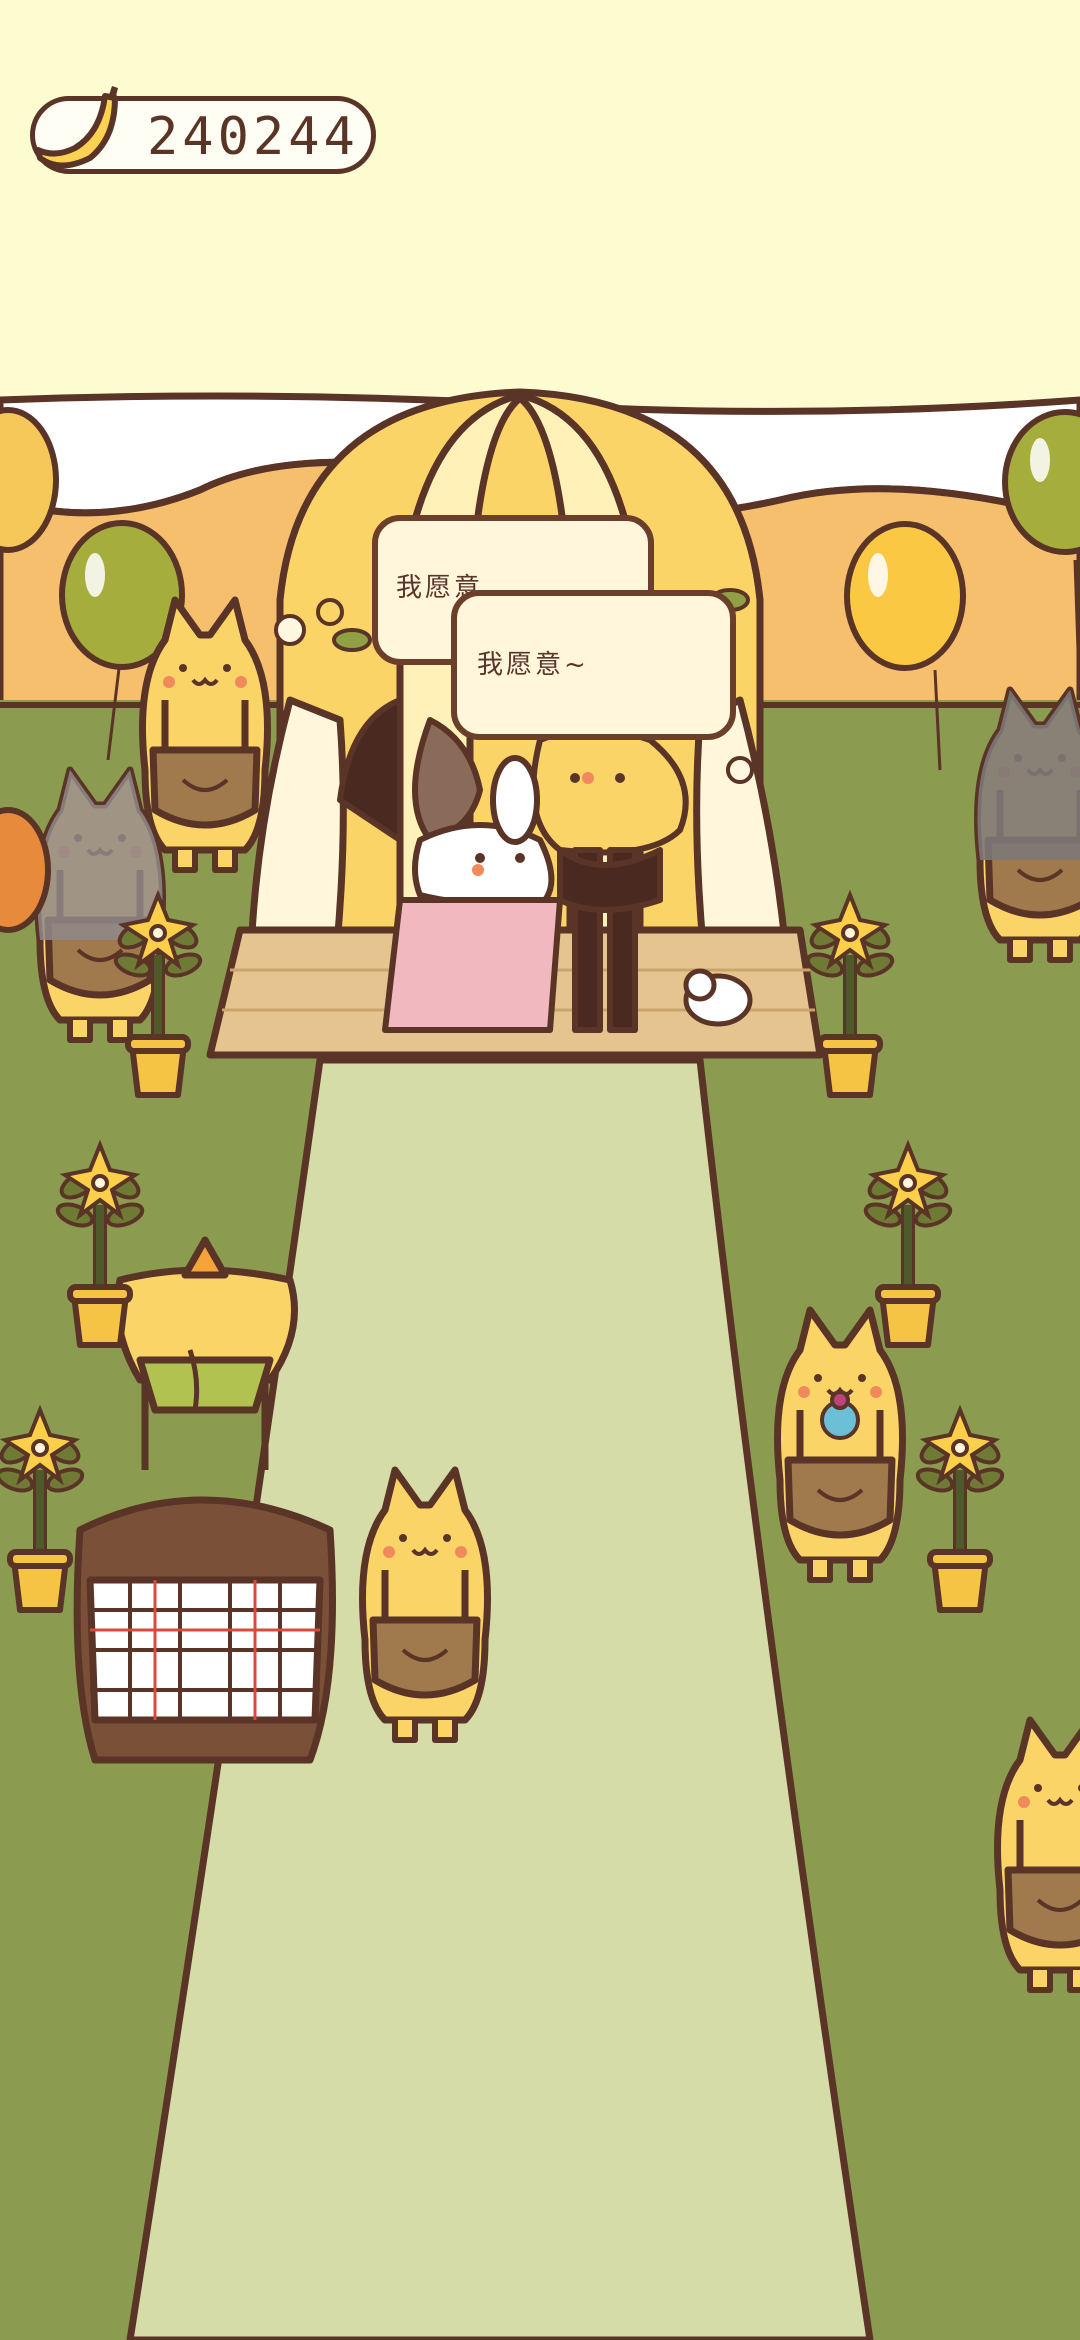 This screenshot has height=2340, width=1080. Describe the element at coordinates (253, 137) in the screenshot. I see `banana-count: 240244` at that location.